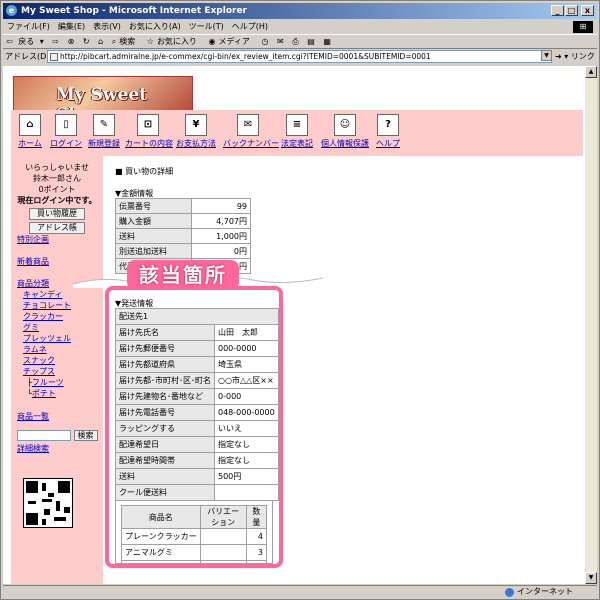  I want to click on shipping-row: 届け先都･市町村･区･町名 ○○市△△区××, so click(197, 380).